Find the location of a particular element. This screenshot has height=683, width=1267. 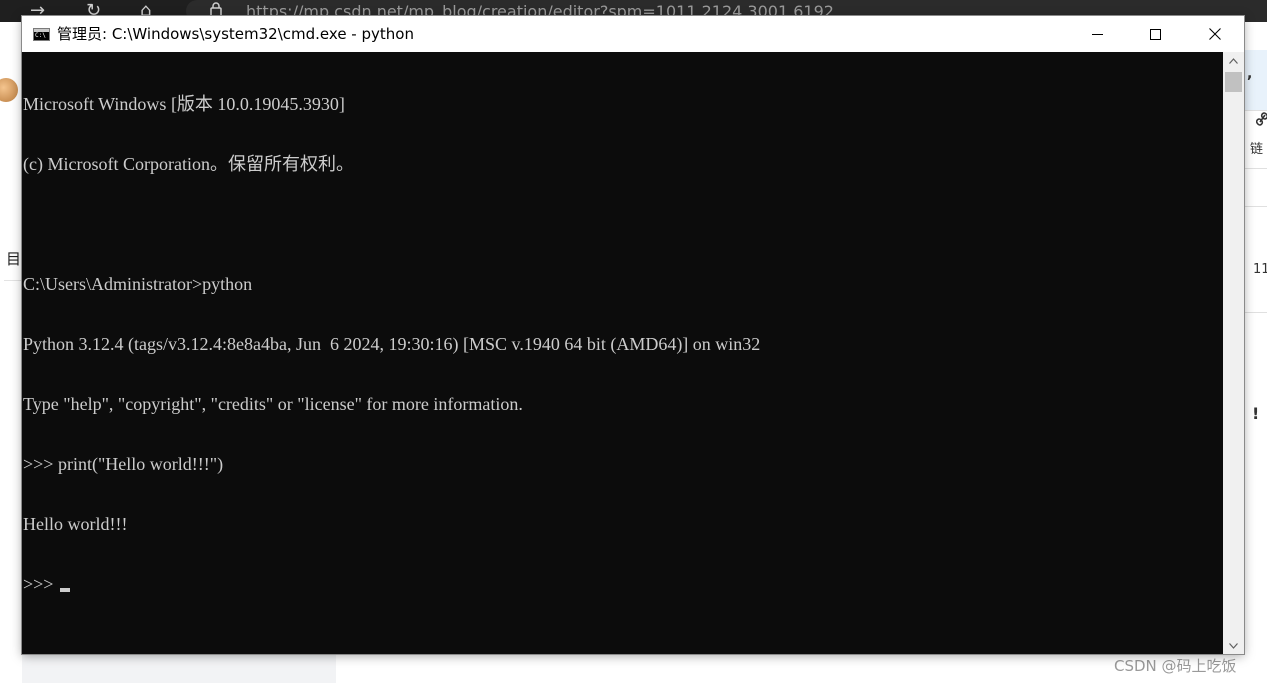

minimize-icon is located at coordinates (1097, 34).